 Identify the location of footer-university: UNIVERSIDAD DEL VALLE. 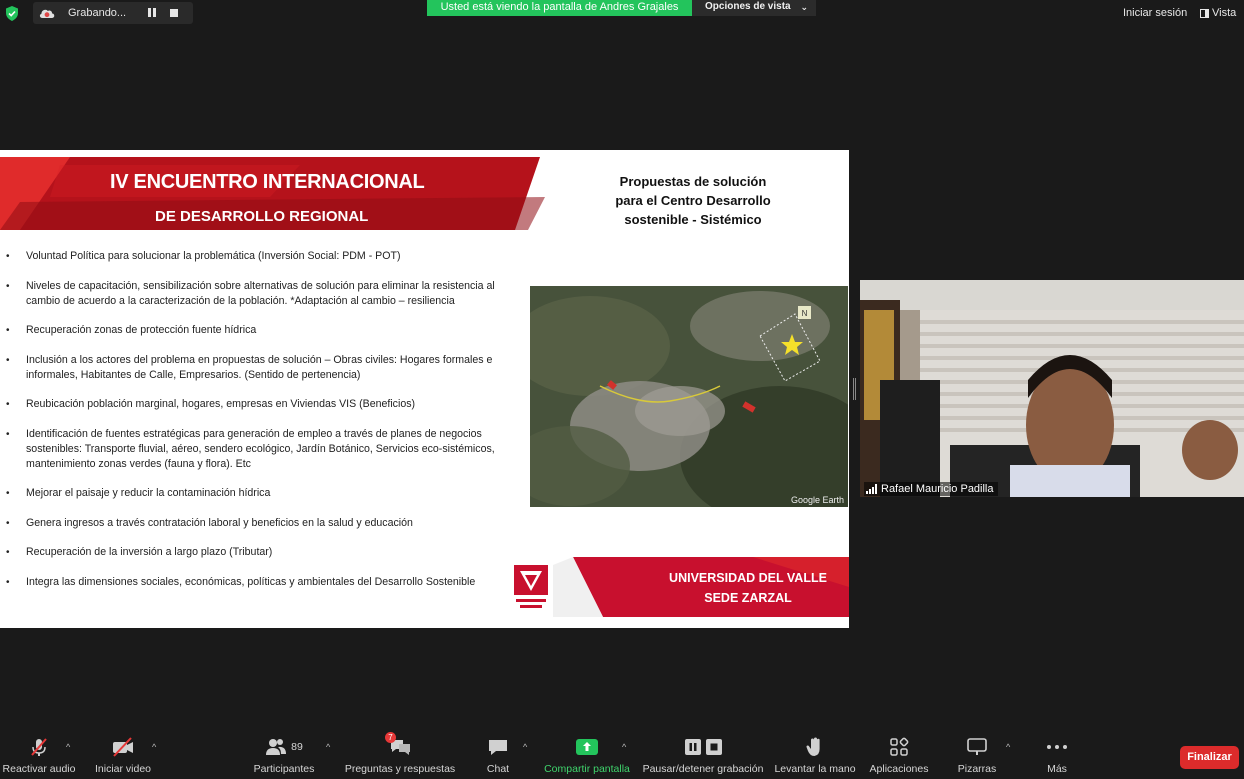
(748, 578).